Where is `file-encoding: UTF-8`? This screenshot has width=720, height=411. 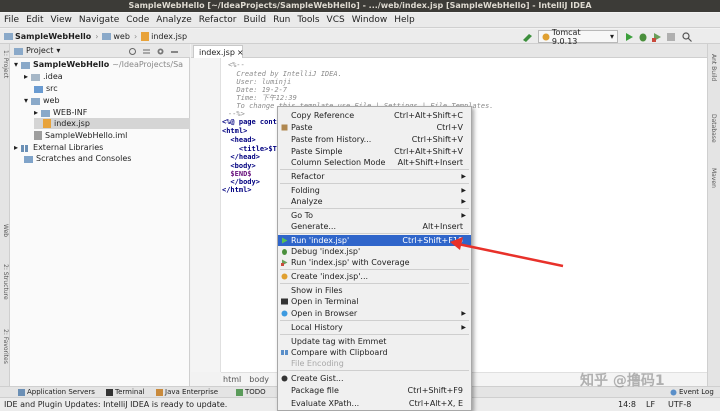 file-encoding: UTF-8 is located at coordinates (679, 404).